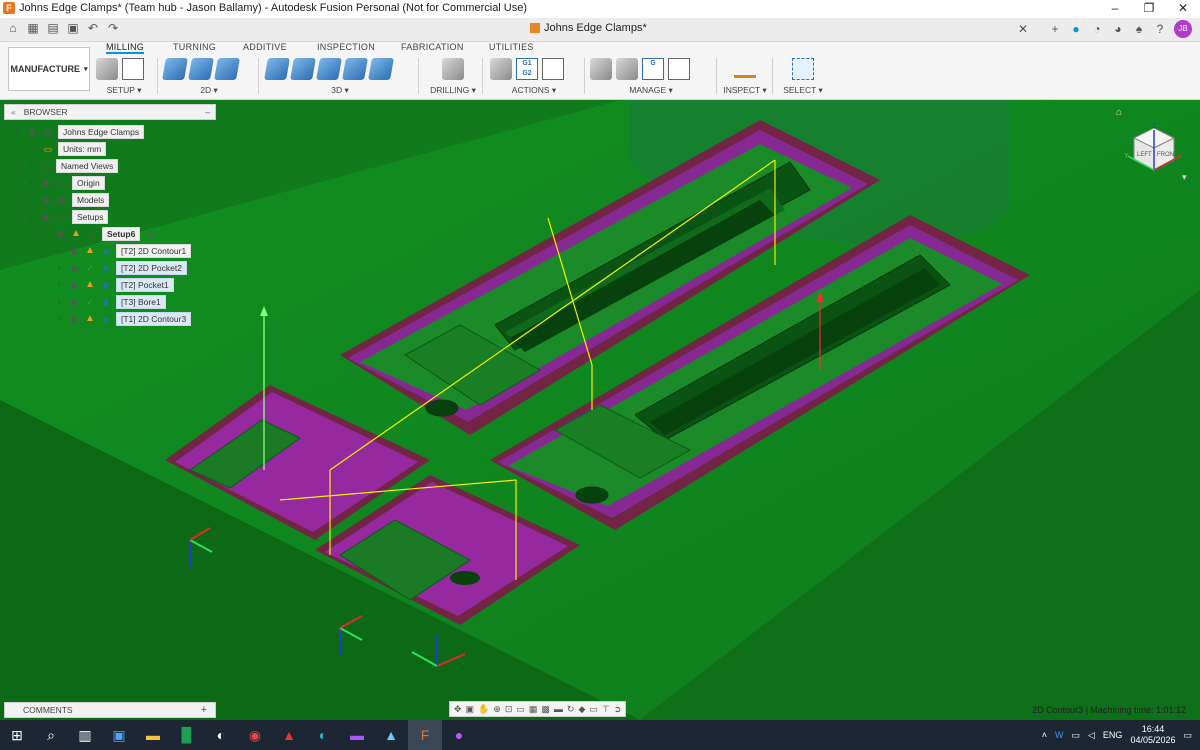 The image size is (1200, 750). What do you see at coordinates (355, 69) in the screenshot?
I see `scallop-icon` at bounding box center [355, 69].